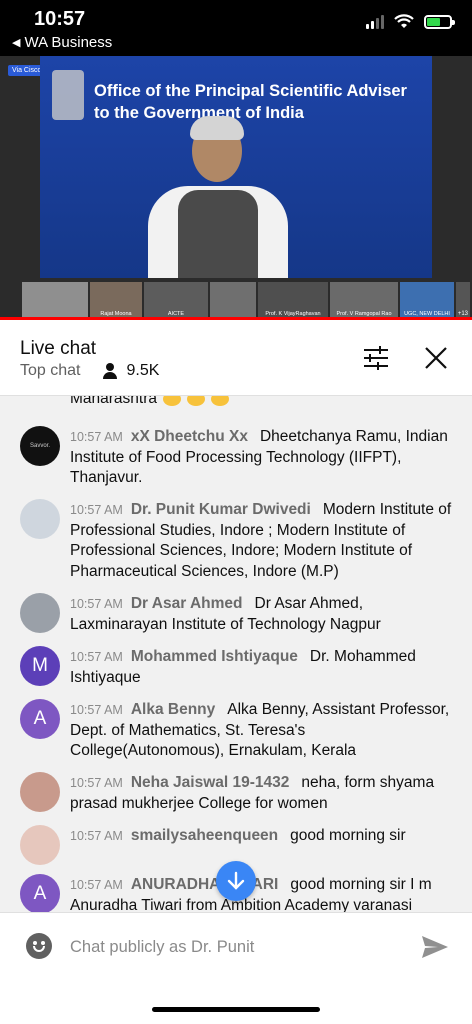  I want to click on message-author: Mohammed Ishtiyaque, so click(214, 656).